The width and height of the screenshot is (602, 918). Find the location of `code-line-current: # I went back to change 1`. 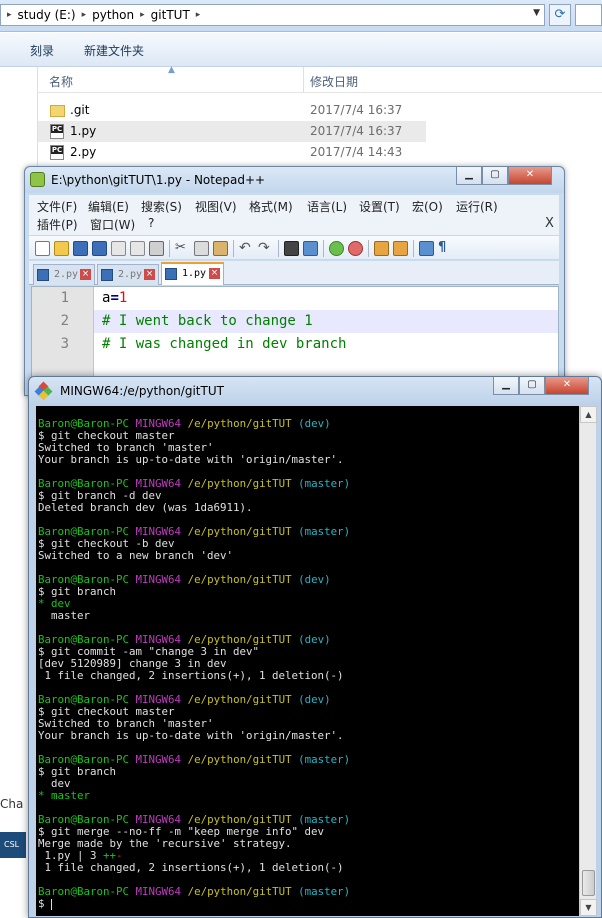

code-line-current: # I went back to change 1 is located at coordinates (326, 321).